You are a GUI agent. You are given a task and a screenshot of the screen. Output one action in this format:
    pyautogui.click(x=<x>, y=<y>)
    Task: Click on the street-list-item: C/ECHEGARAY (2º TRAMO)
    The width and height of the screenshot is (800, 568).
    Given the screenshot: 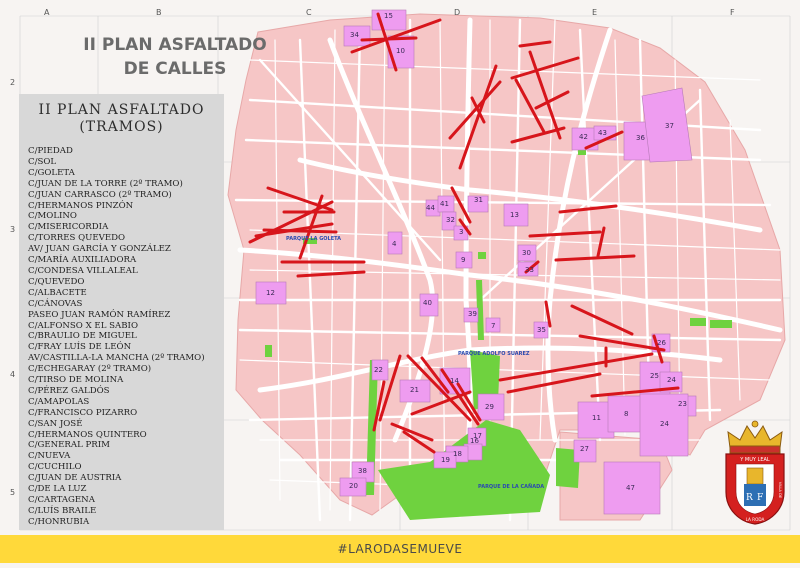 What is the action you would take?
    pyautogui.click(x=90, y=369)
    